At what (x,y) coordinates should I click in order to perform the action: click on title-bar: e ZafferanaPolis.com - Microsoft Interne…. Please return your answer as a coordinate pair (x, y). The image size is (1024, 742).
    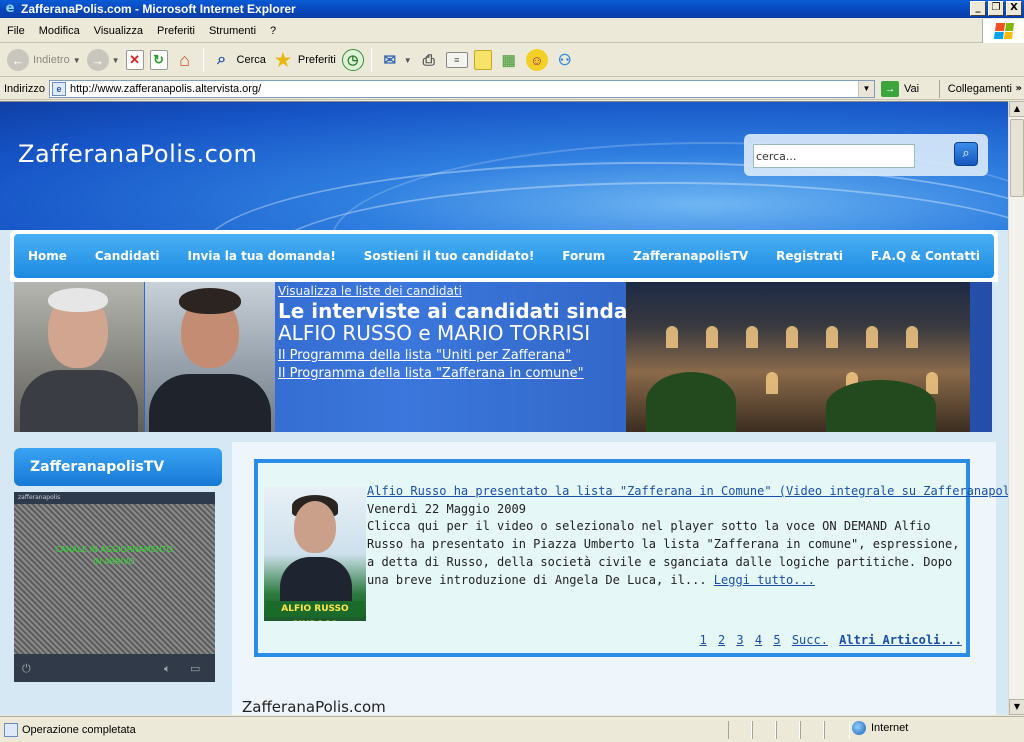
    Looking at the image, I should click on (512, 9).